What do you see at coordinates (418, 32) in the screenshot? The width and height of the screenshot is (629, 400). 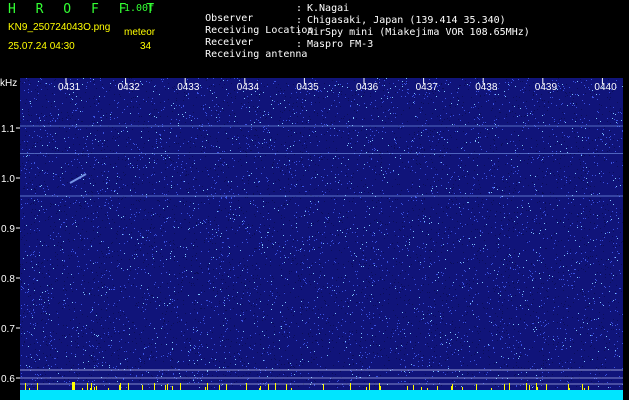 I see `info-value: AirSpy mini (Miakejima VOR 108.65MHz)` at bounding box center [418, 32].